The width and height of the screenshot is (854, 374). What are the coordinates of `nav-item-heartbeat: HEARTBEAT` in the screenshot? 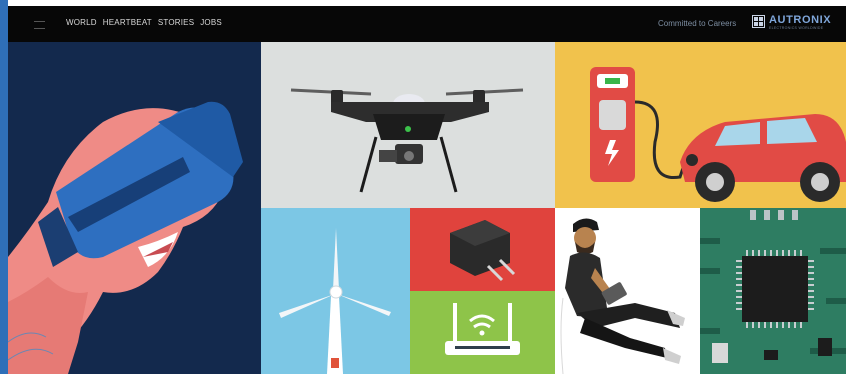 It's located at (127, 22).